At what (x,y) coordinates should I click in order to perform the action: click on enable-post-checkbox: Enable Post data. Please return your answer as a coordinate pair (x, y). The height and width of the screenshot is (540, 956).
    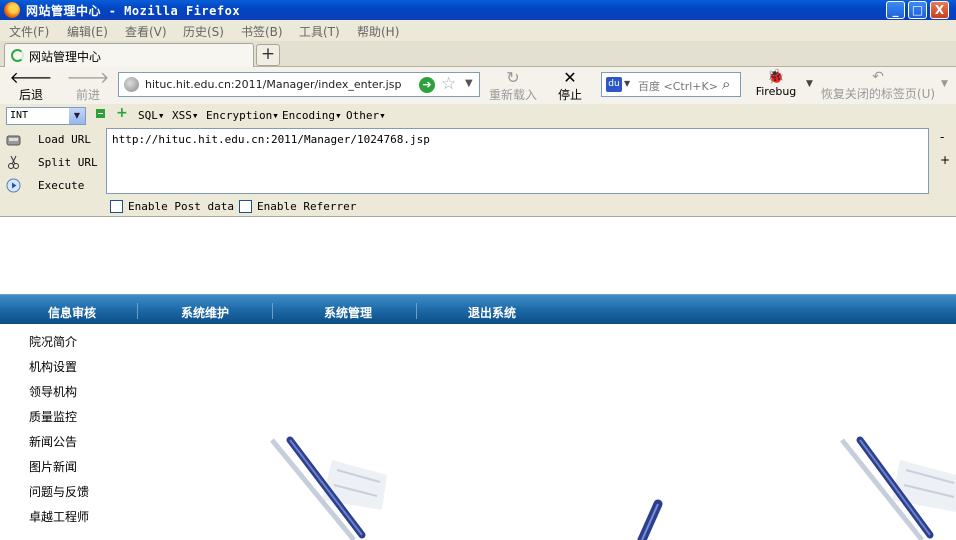
    Looking at the image, I should click on (172, 207).